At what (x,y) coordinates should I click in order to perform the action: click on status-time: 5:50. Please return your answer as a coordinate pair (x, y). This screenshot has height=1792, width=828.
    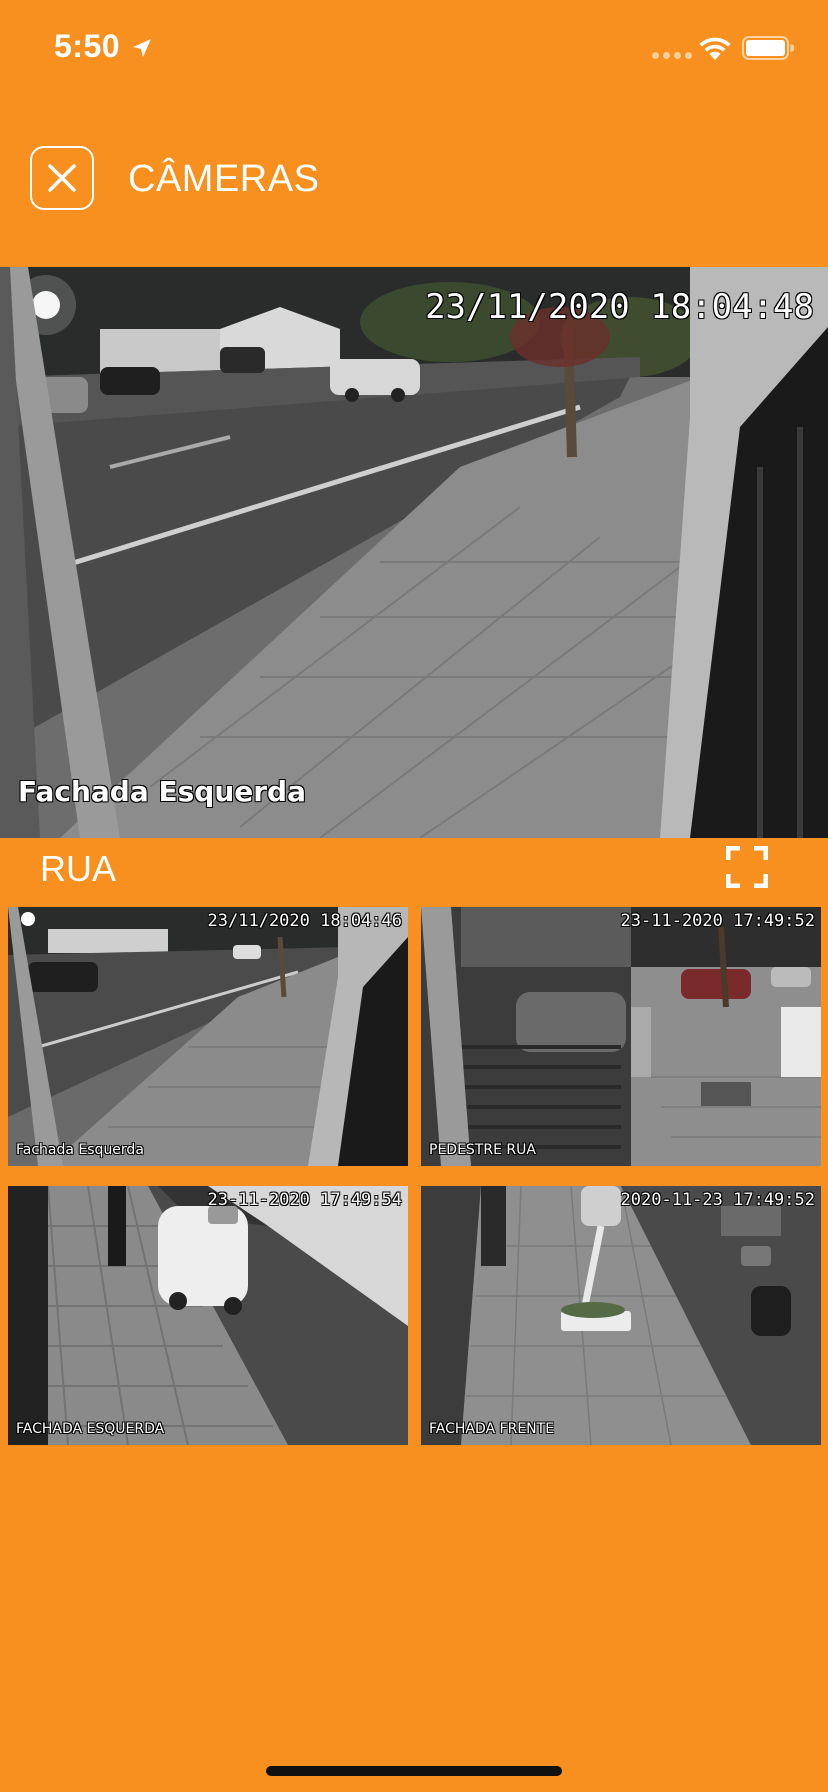
    Looking at the image, I should click on (87, 46).